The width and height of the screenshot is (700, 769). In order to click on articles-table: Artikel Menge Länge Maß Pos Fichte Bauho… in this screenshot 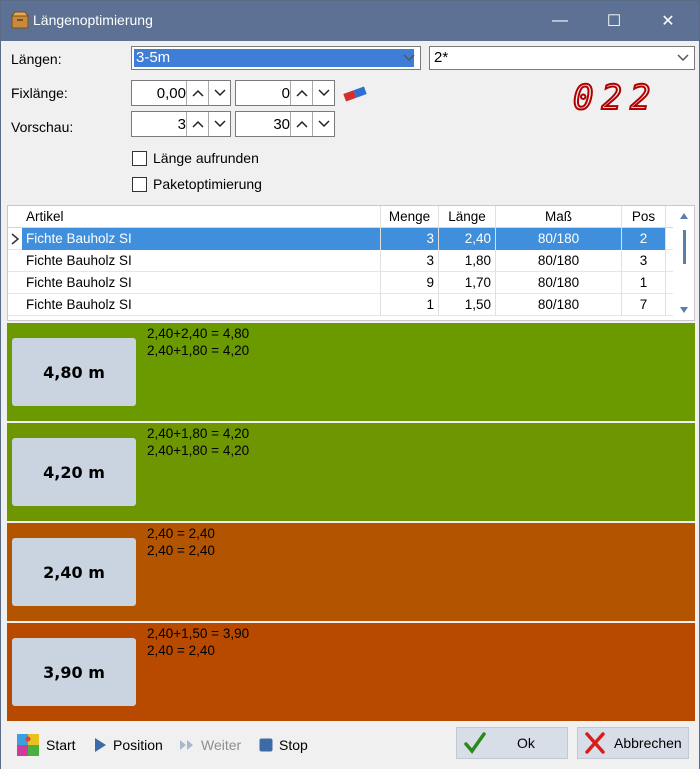, I will do `click(351, 263)`.